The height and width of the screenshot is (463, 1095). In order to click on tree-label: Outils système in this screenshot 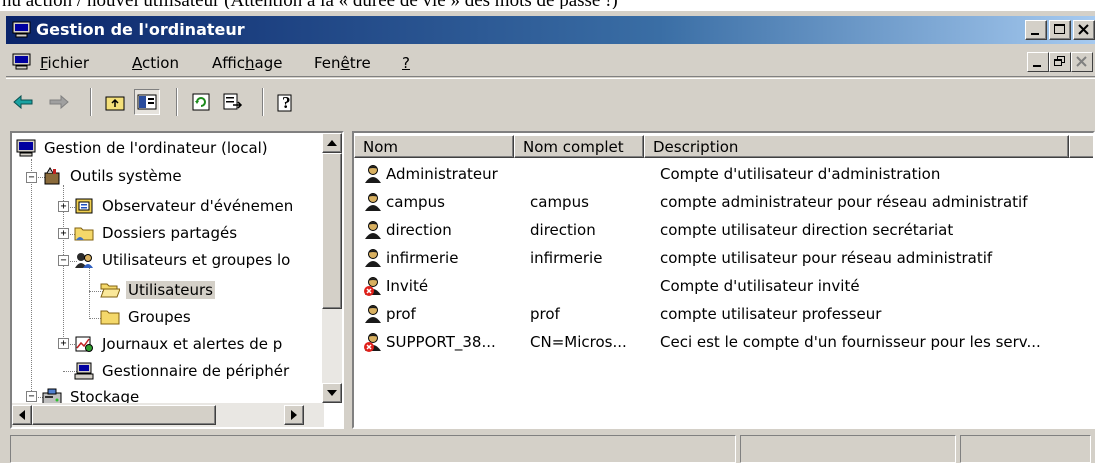, I will do `click(126, 176)`.